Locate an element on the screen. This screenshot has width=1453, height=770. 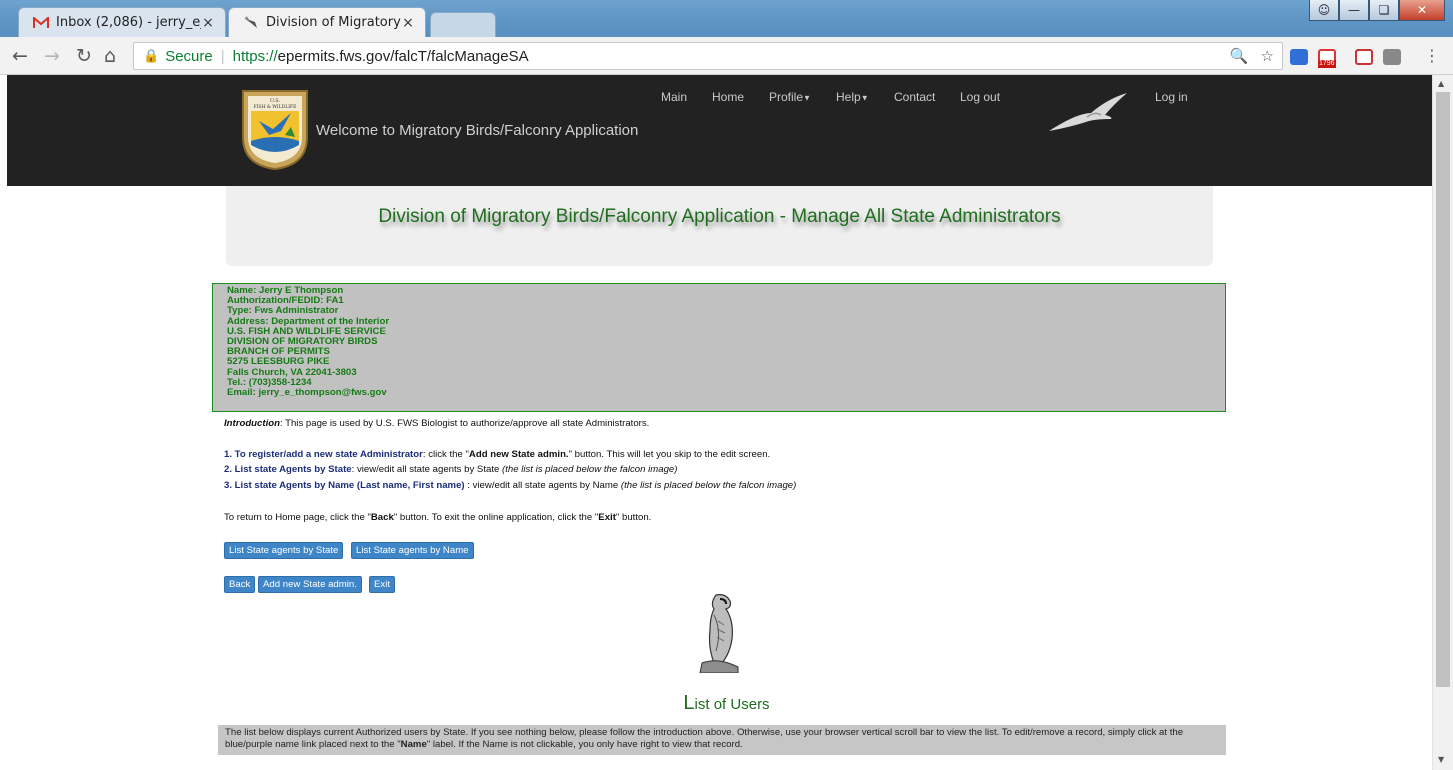
flying-hawk-icon is located at coordinates (1088, 112).